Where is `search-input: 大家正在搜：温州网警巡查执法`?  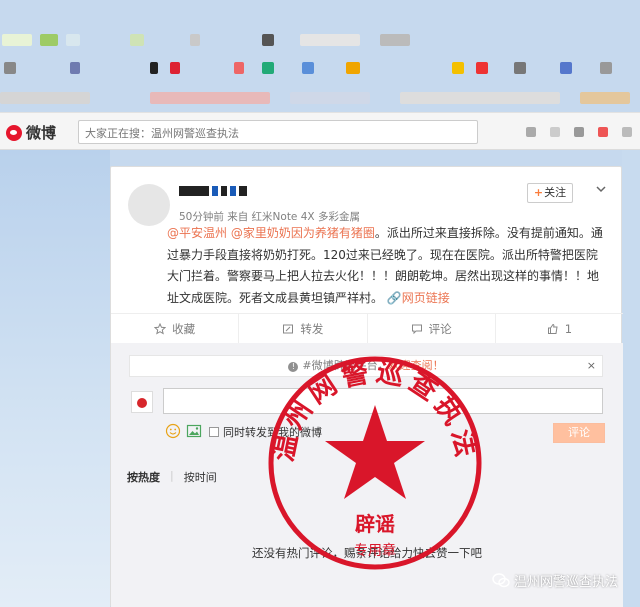 search-input: 大家正在搜：温州网警巡查执法 is located at coordinates (278, 132).